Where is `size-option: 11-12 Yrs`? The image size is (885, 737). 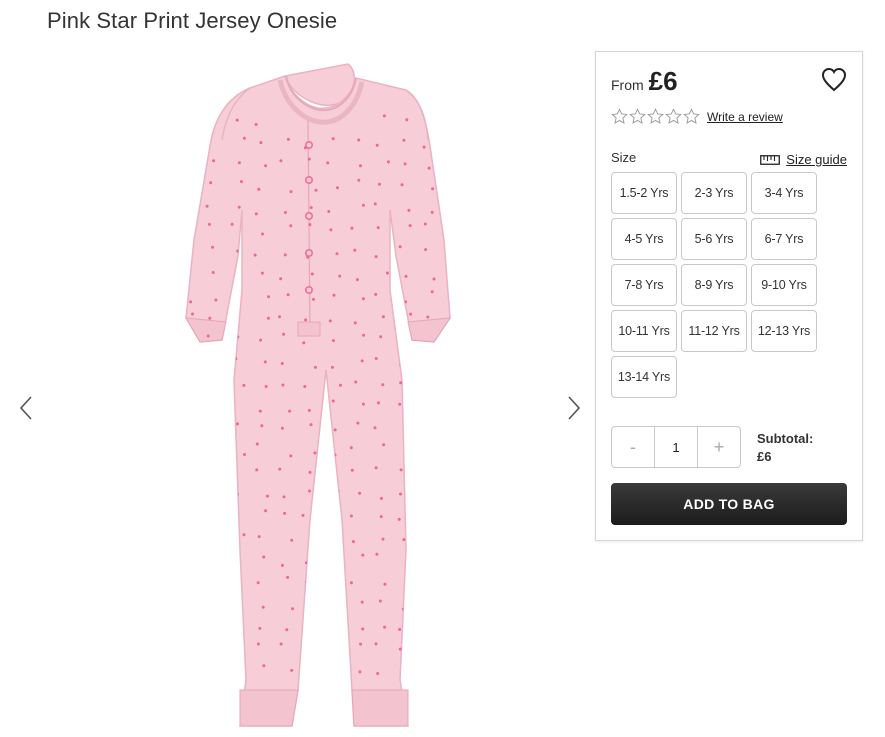 size-option: 11-12 Yrs is located at coordinates (714, 331).